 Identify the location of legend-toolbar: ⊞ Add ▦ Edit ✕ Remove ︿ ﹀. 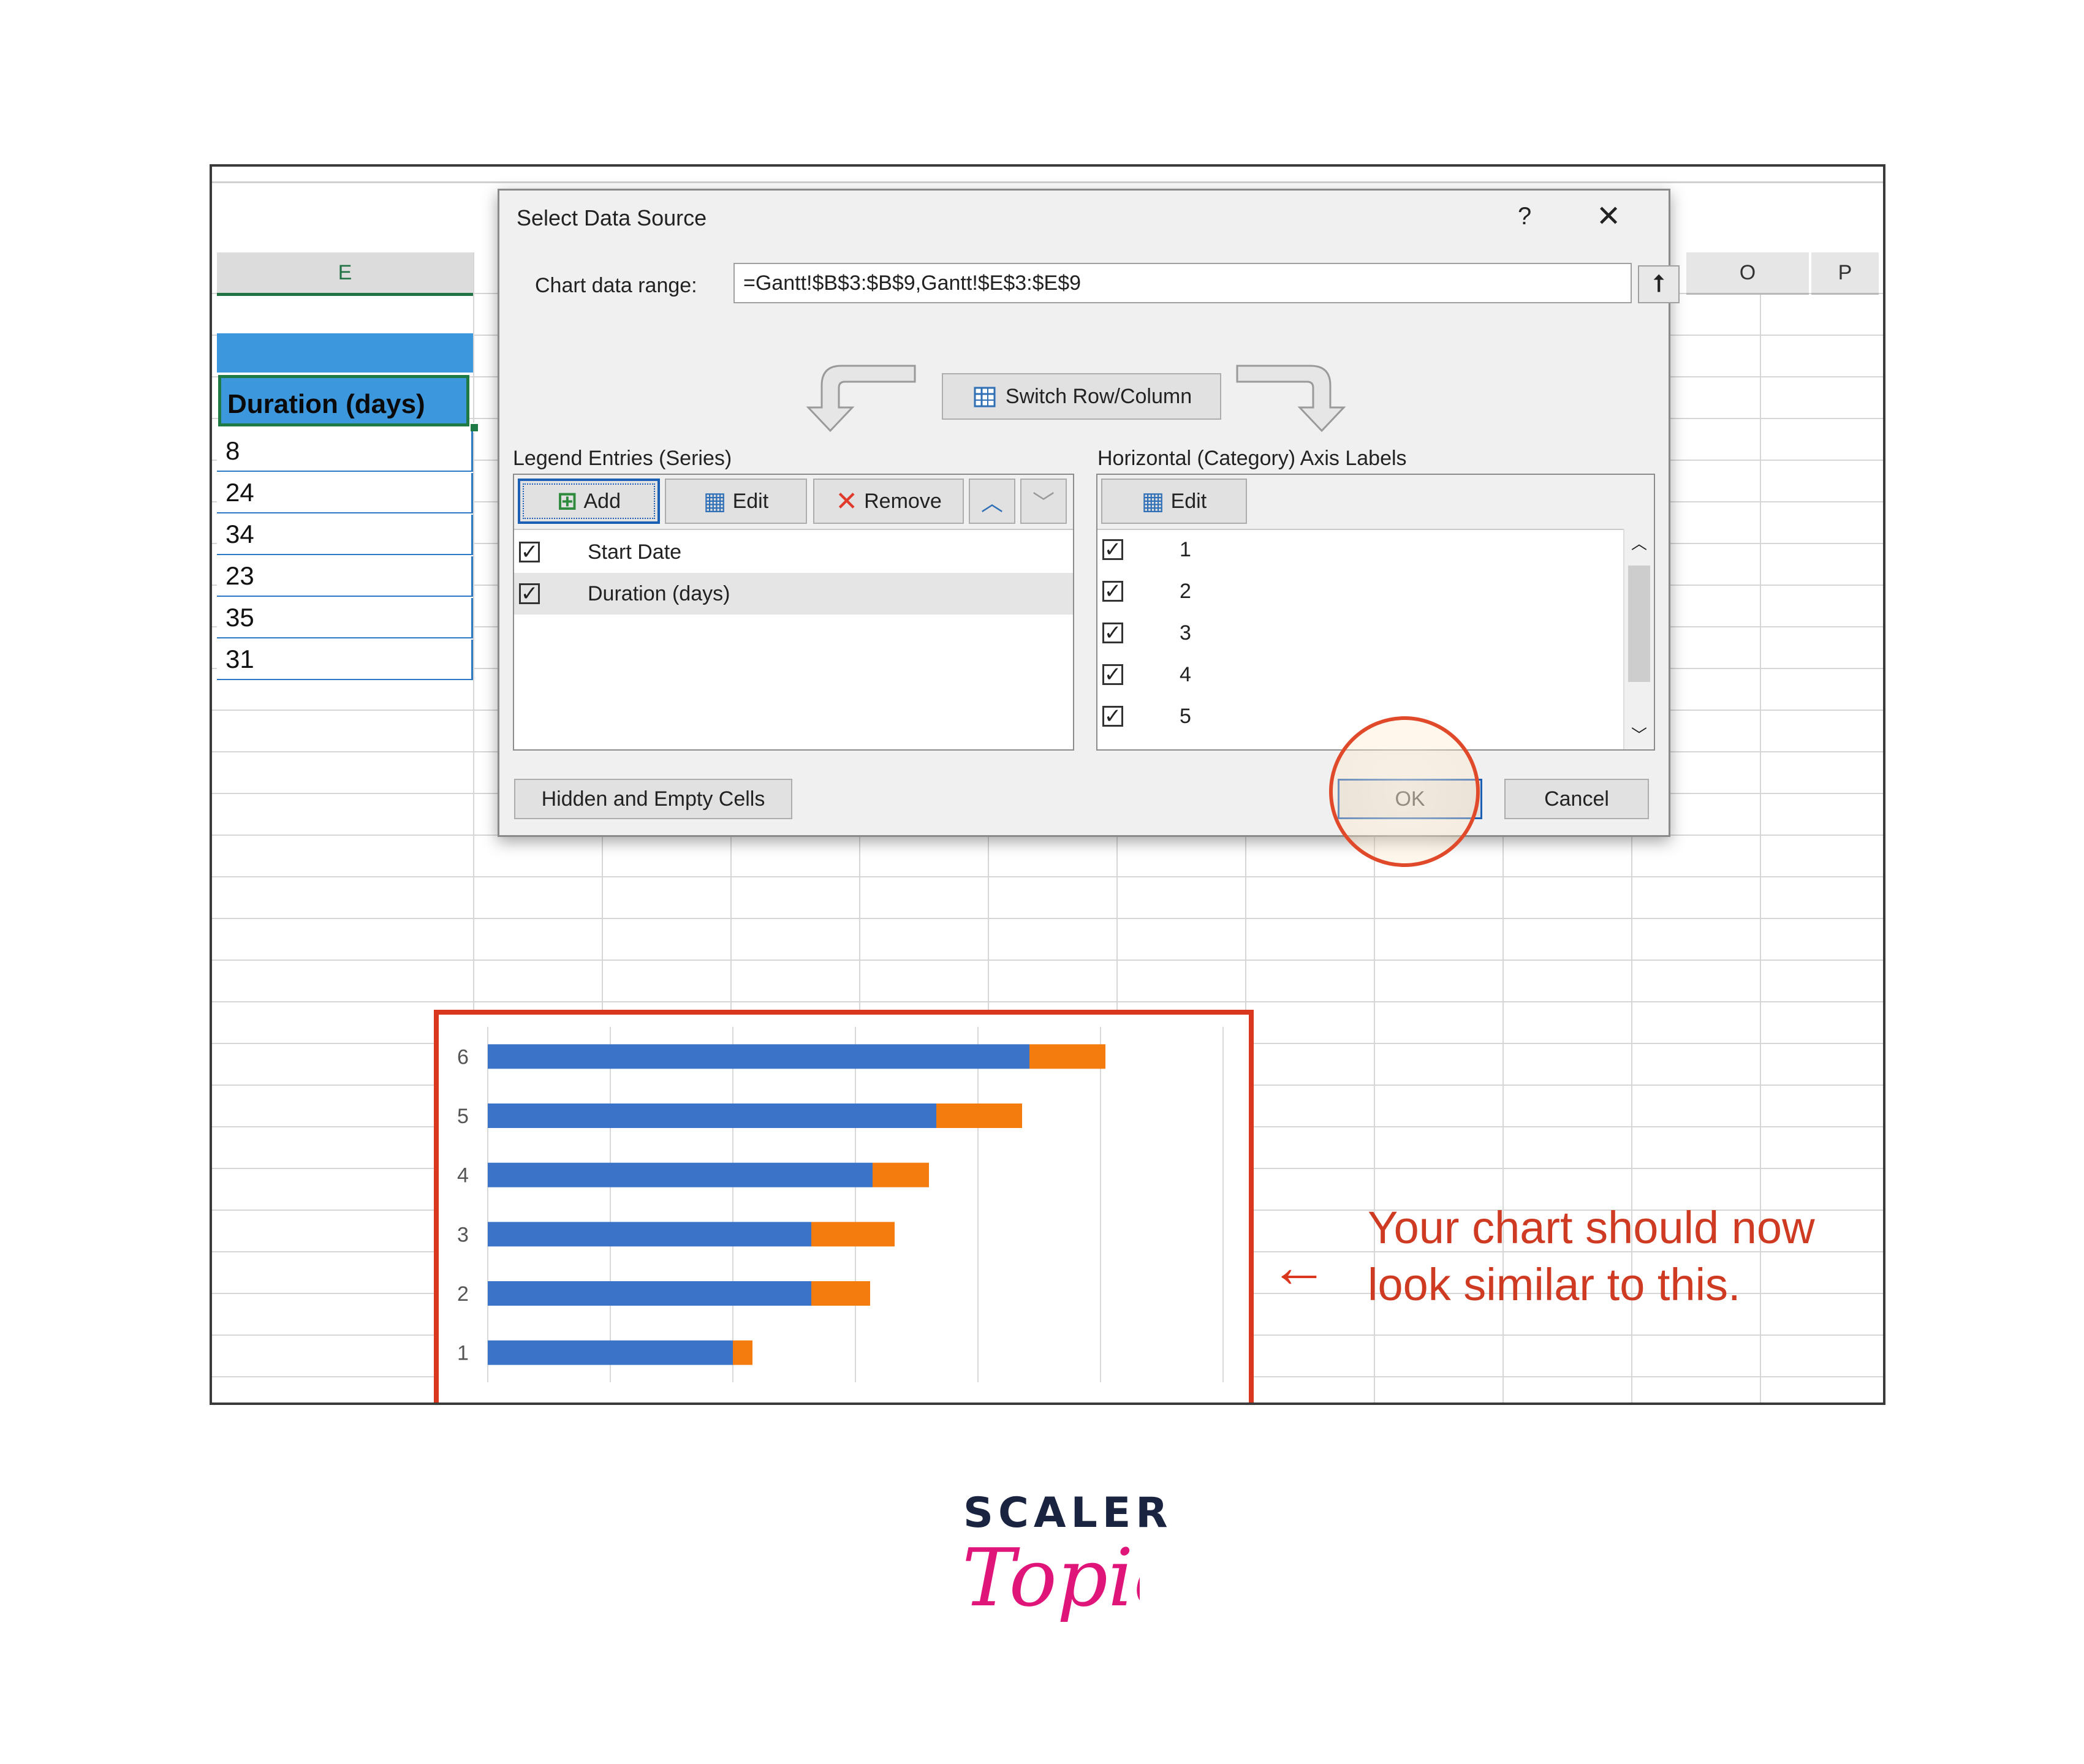
(793, 502).